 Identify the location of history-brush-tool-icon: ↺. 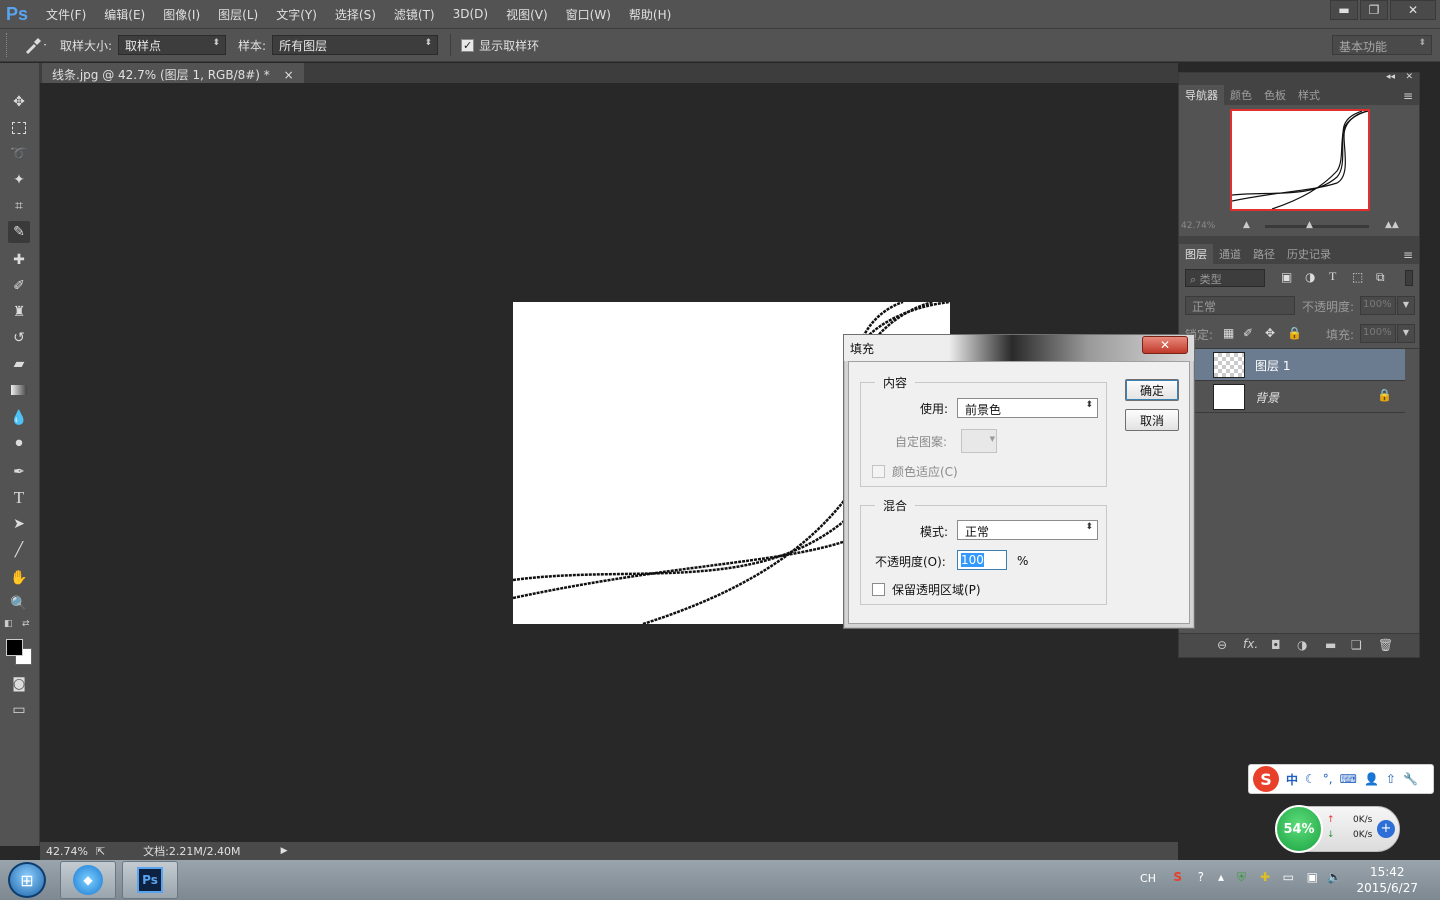
(19, 338).